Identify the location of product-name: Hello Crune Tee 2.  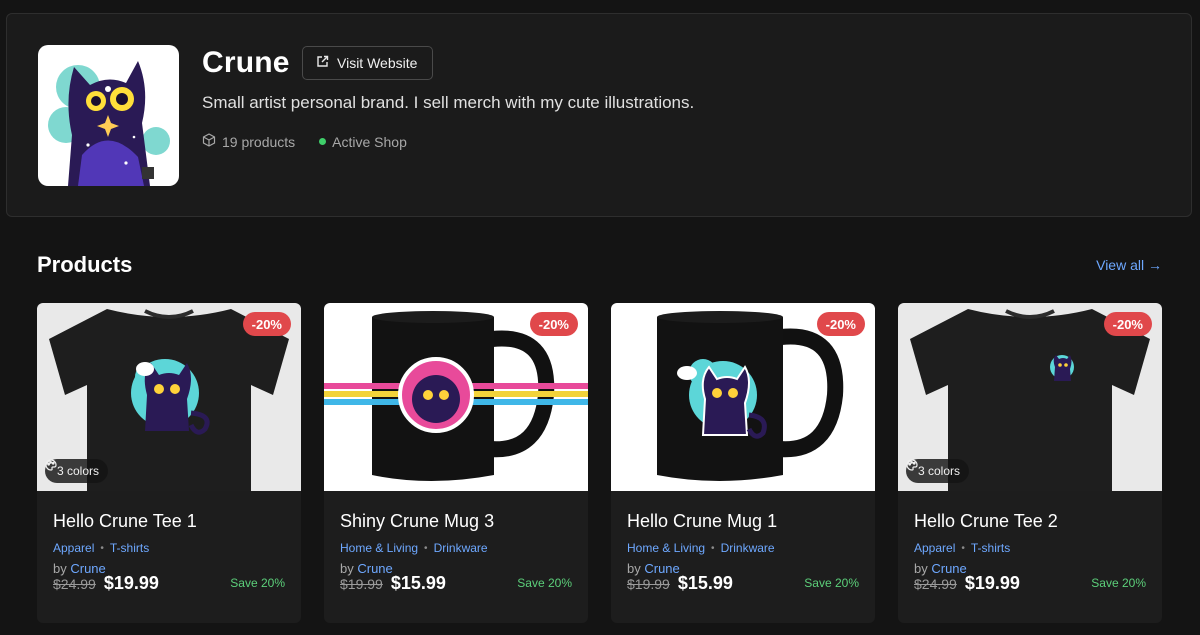
(1030, 521).